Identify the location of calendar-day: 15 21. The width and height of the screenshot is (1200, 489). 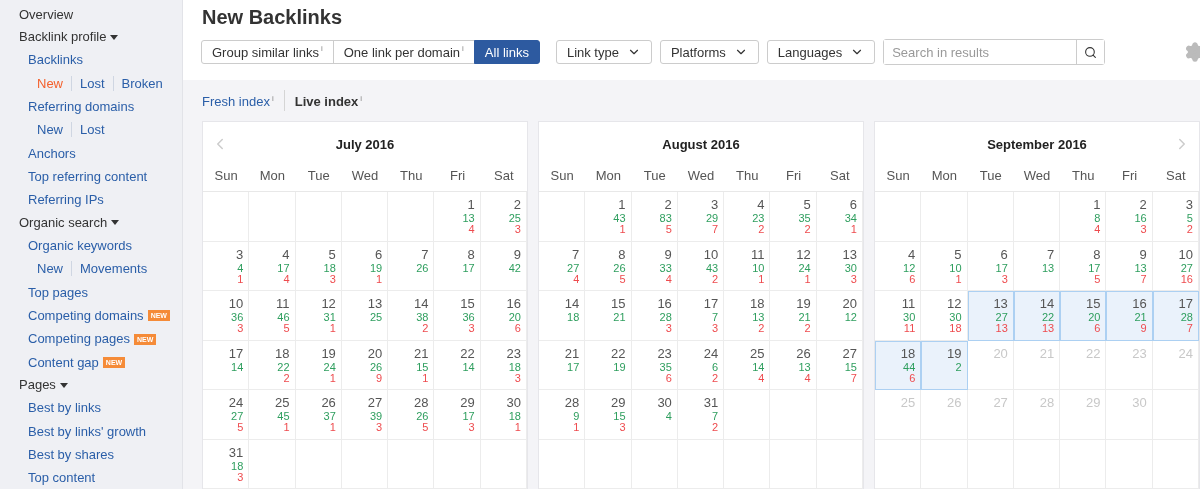
(608, 316).